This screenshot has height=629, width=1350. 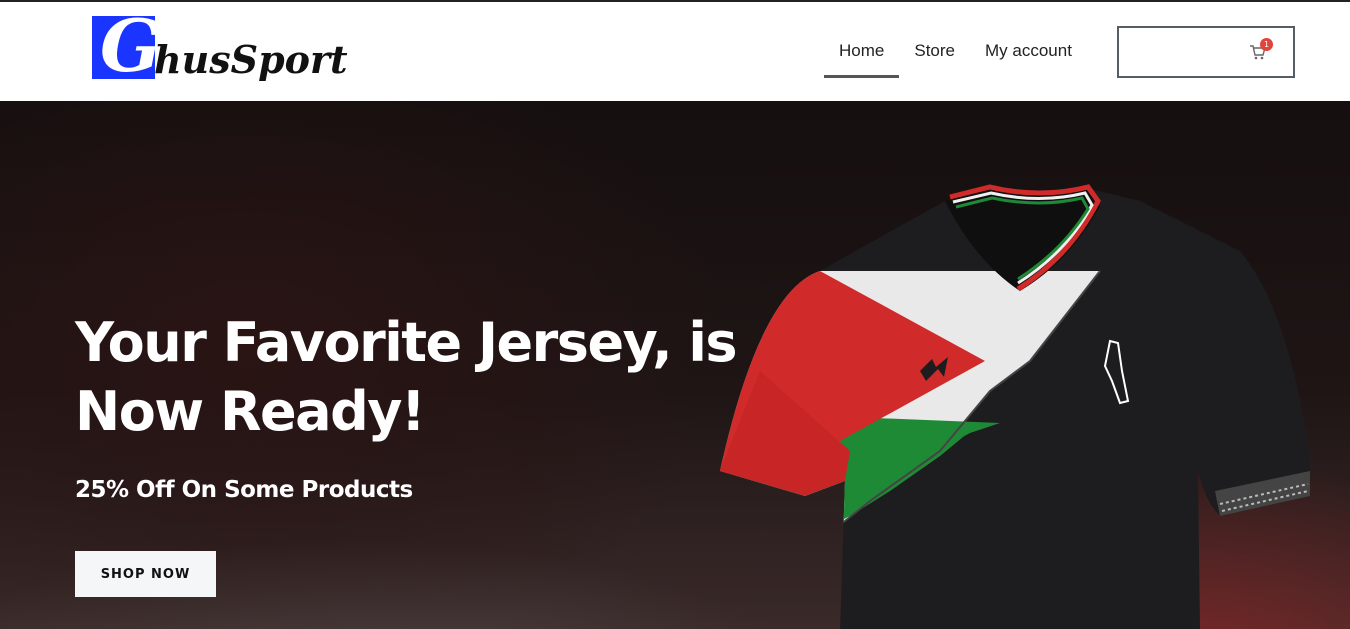 What do you see at coordinates (1206, 52) in the screenshot?
I see `cart-button: 1` at bounding box center [1206, 52].